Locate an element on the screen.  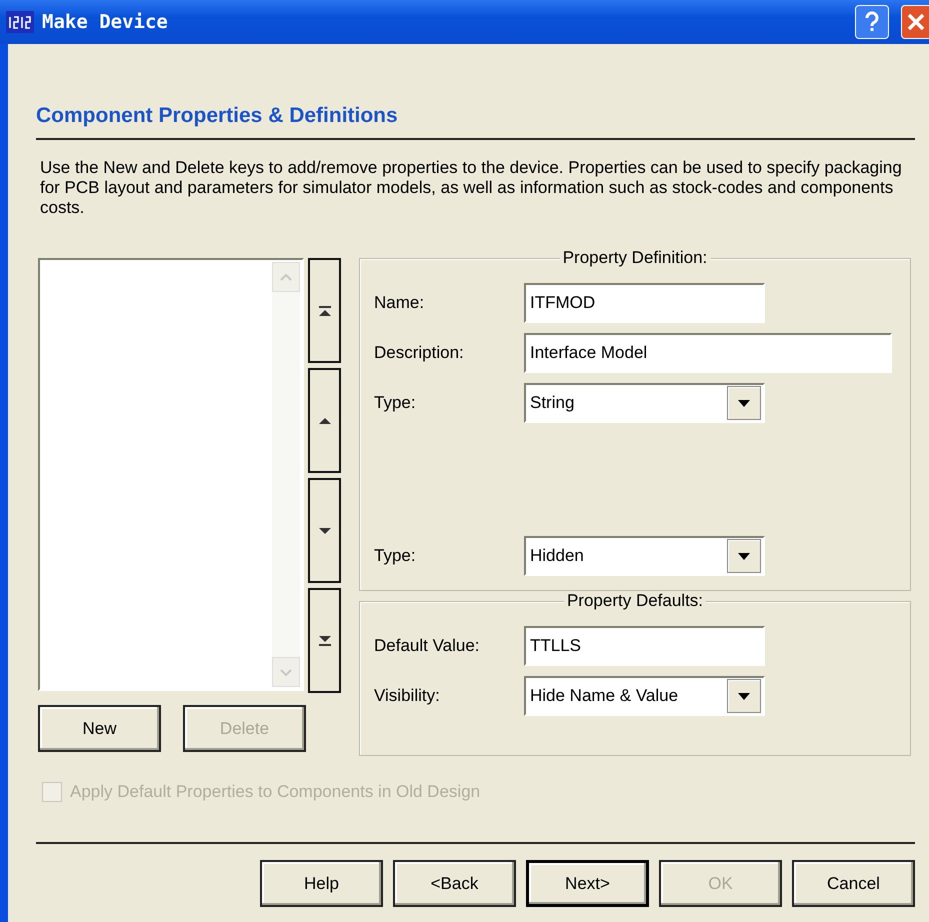
dropdown: Hide Name & Value is located at coordinates (644, 696).